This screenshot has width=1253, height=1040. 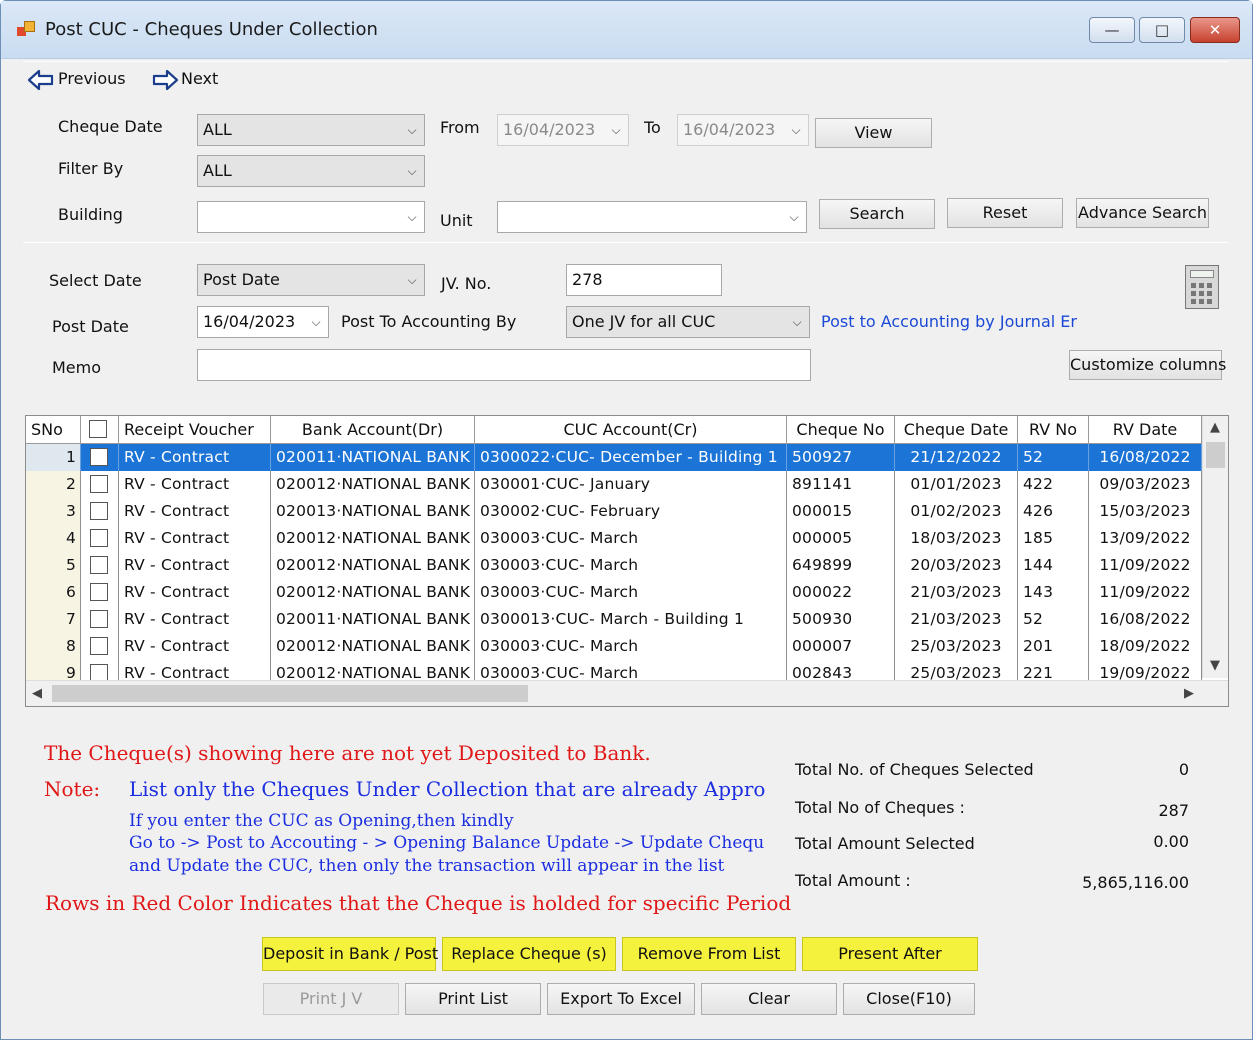 What do you see at coordinates (841, 646) in the screenshot?
I see `cell-cheque-no: 000007` at bounding box center [841, 646].